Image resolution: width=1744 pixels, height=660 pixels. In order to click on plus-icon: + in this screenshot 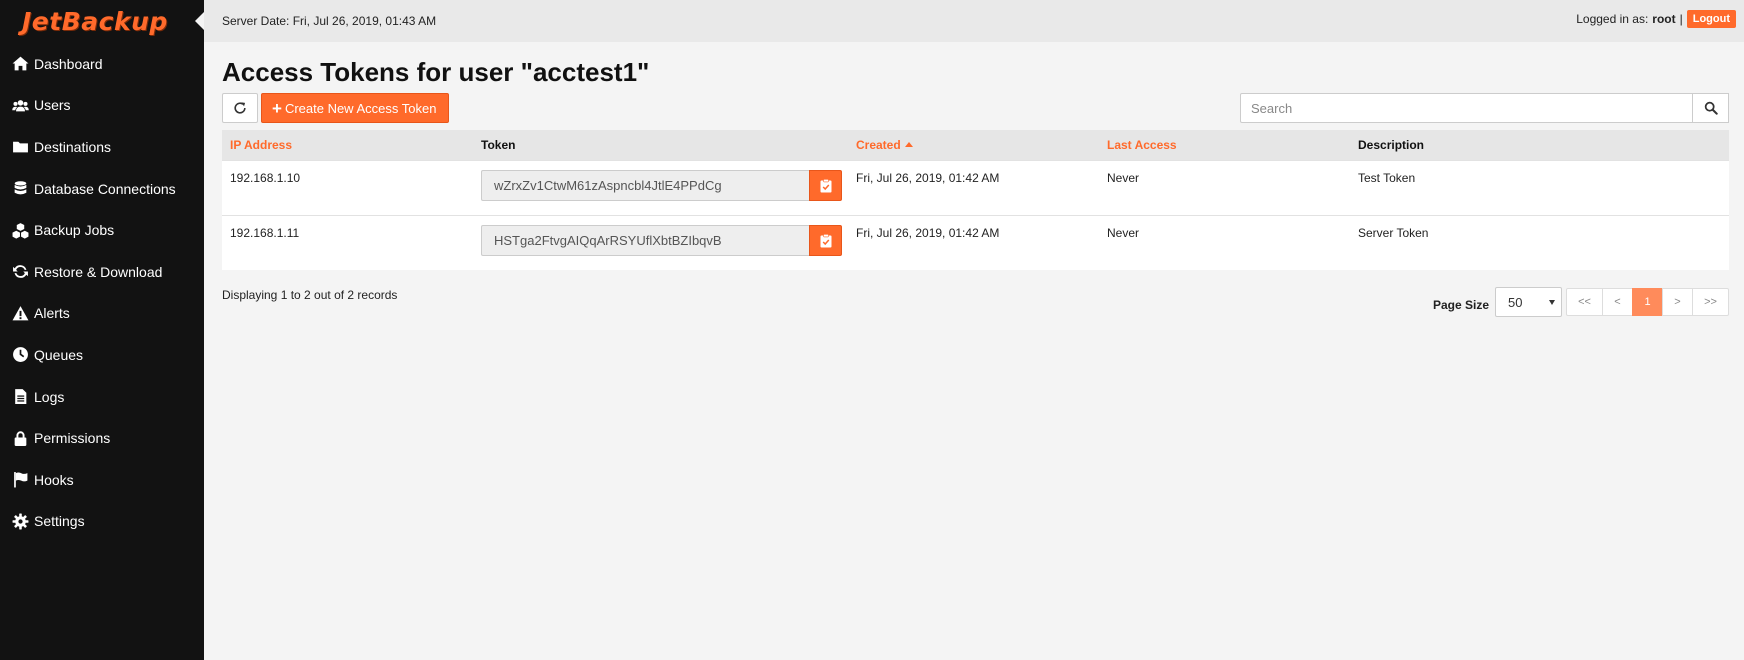, I will do `click(277, 108)`.